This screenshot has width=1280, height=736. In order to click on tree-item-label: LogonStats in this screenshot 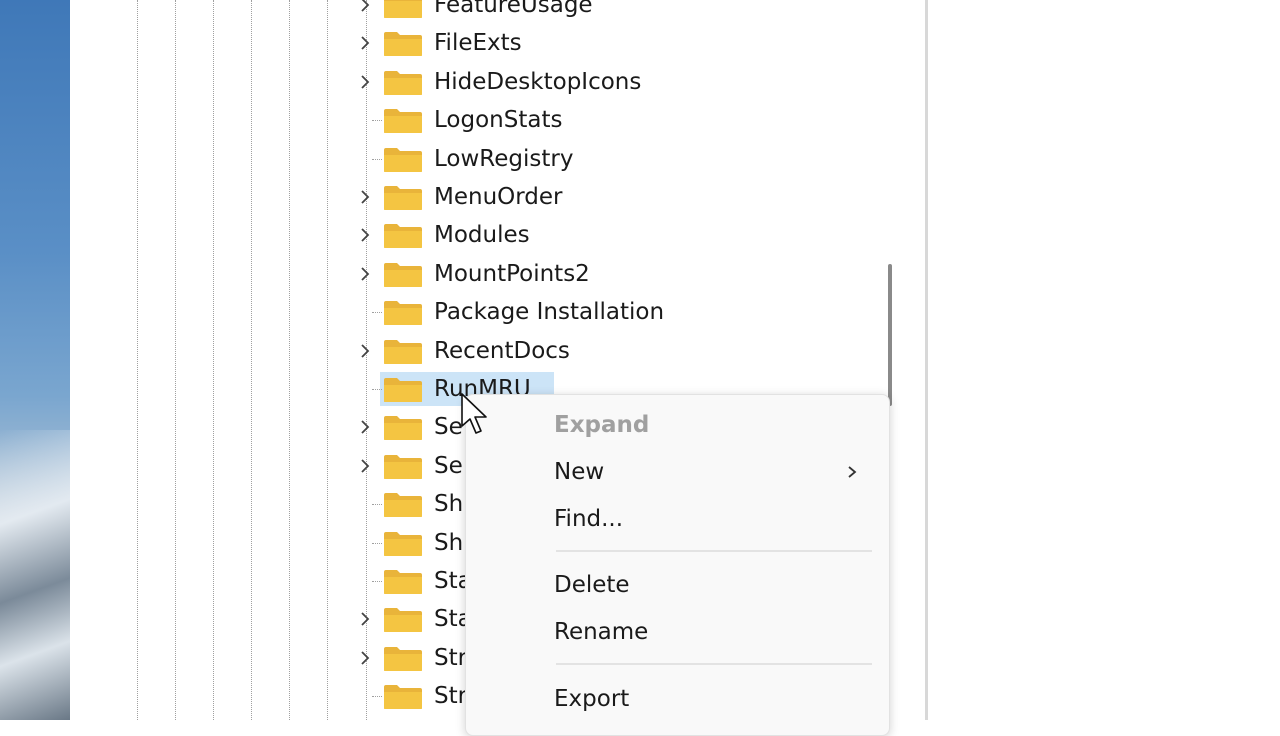, I will do `click(498, 120)`.